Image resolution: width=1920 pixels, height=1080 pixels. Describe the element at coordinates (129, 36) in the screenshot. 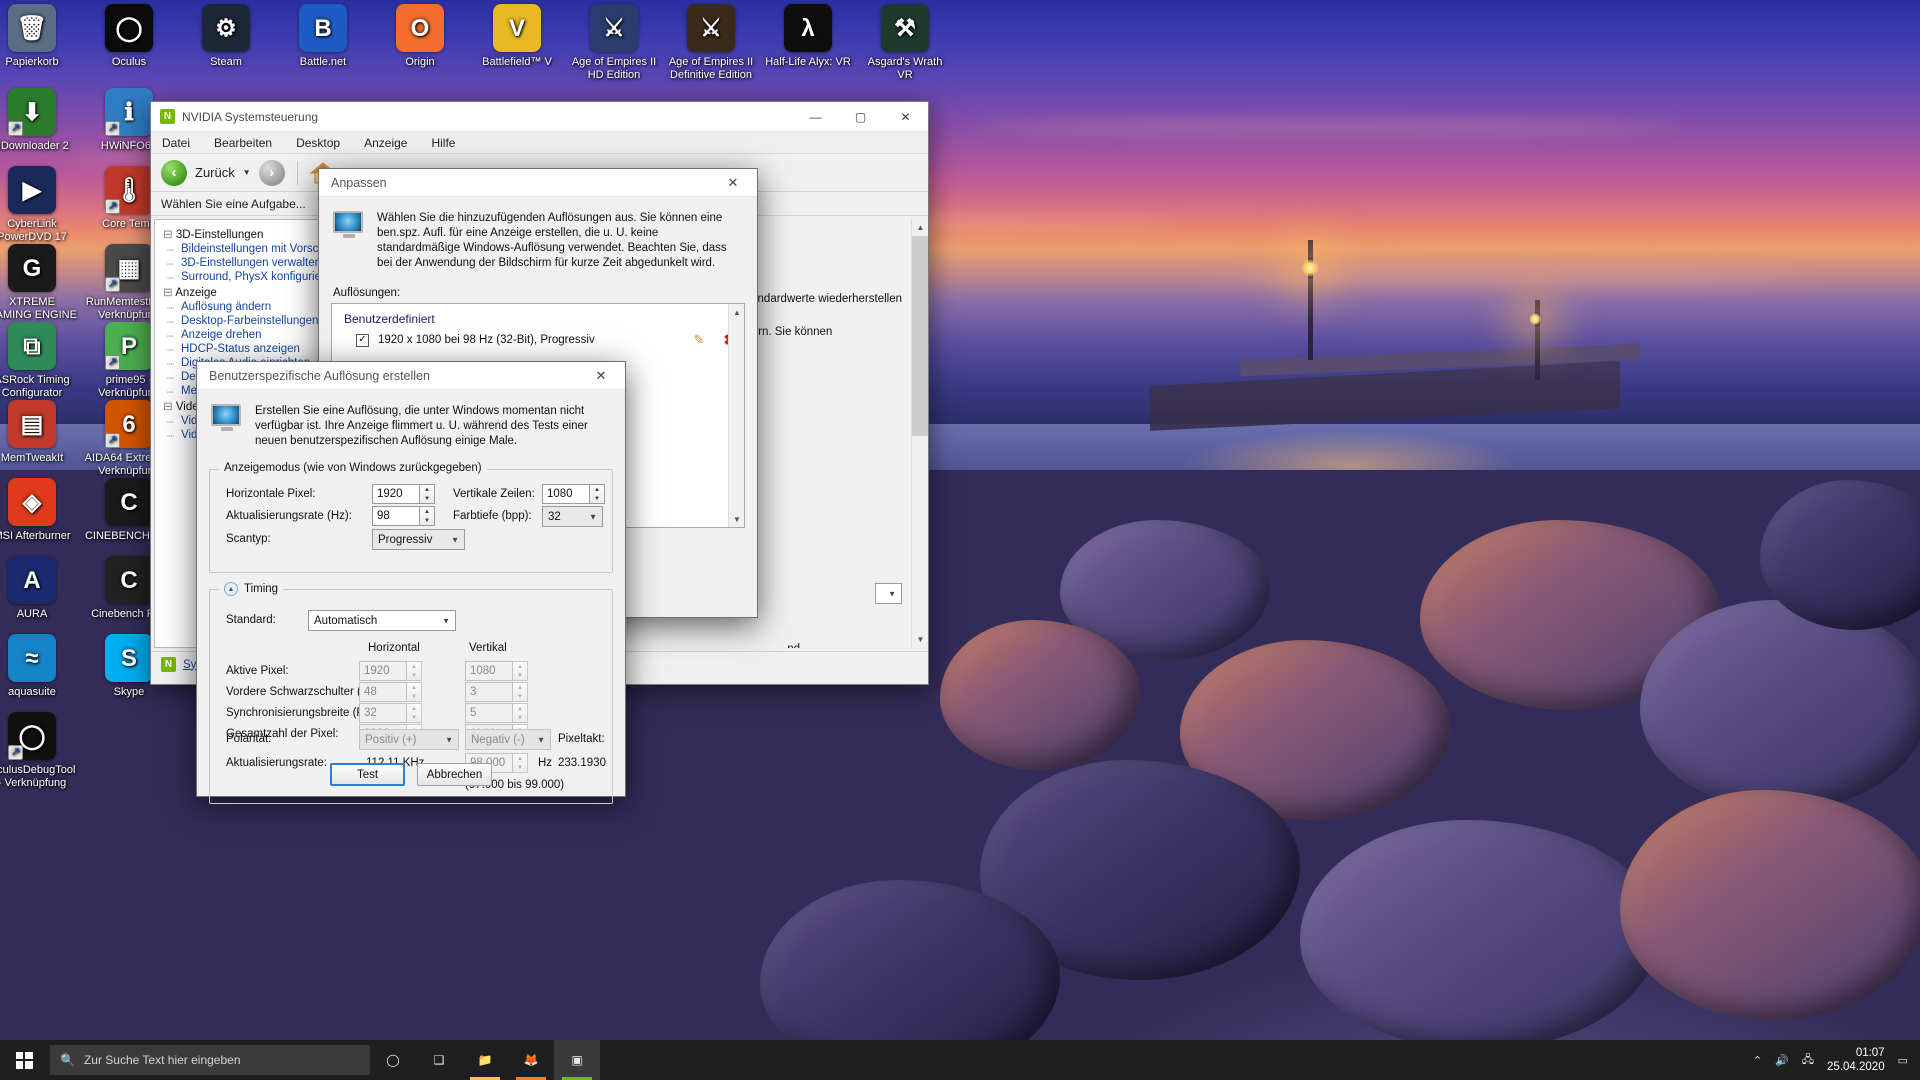

I see `desktop-icon: ◯ Oculus` at that location.